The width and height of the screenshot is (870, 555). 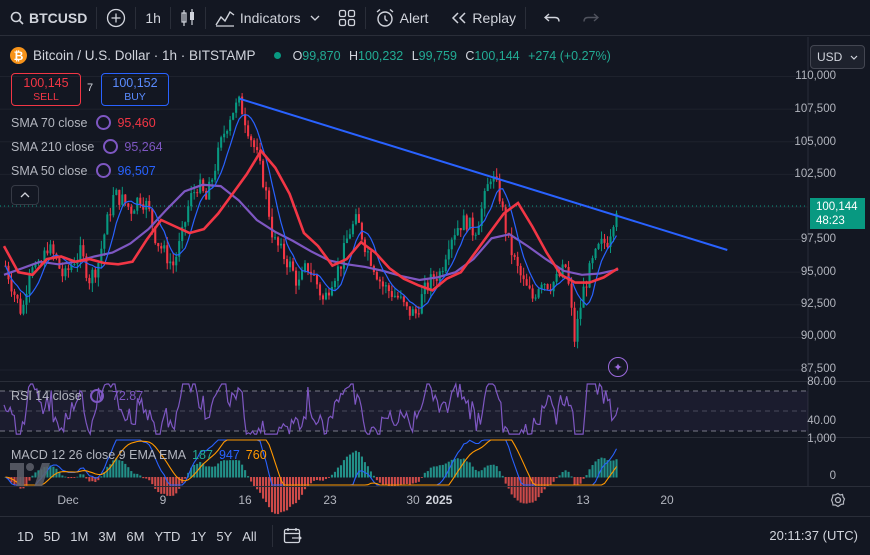 I want to click on range-5d: 5D, so click(x=52, y=536).